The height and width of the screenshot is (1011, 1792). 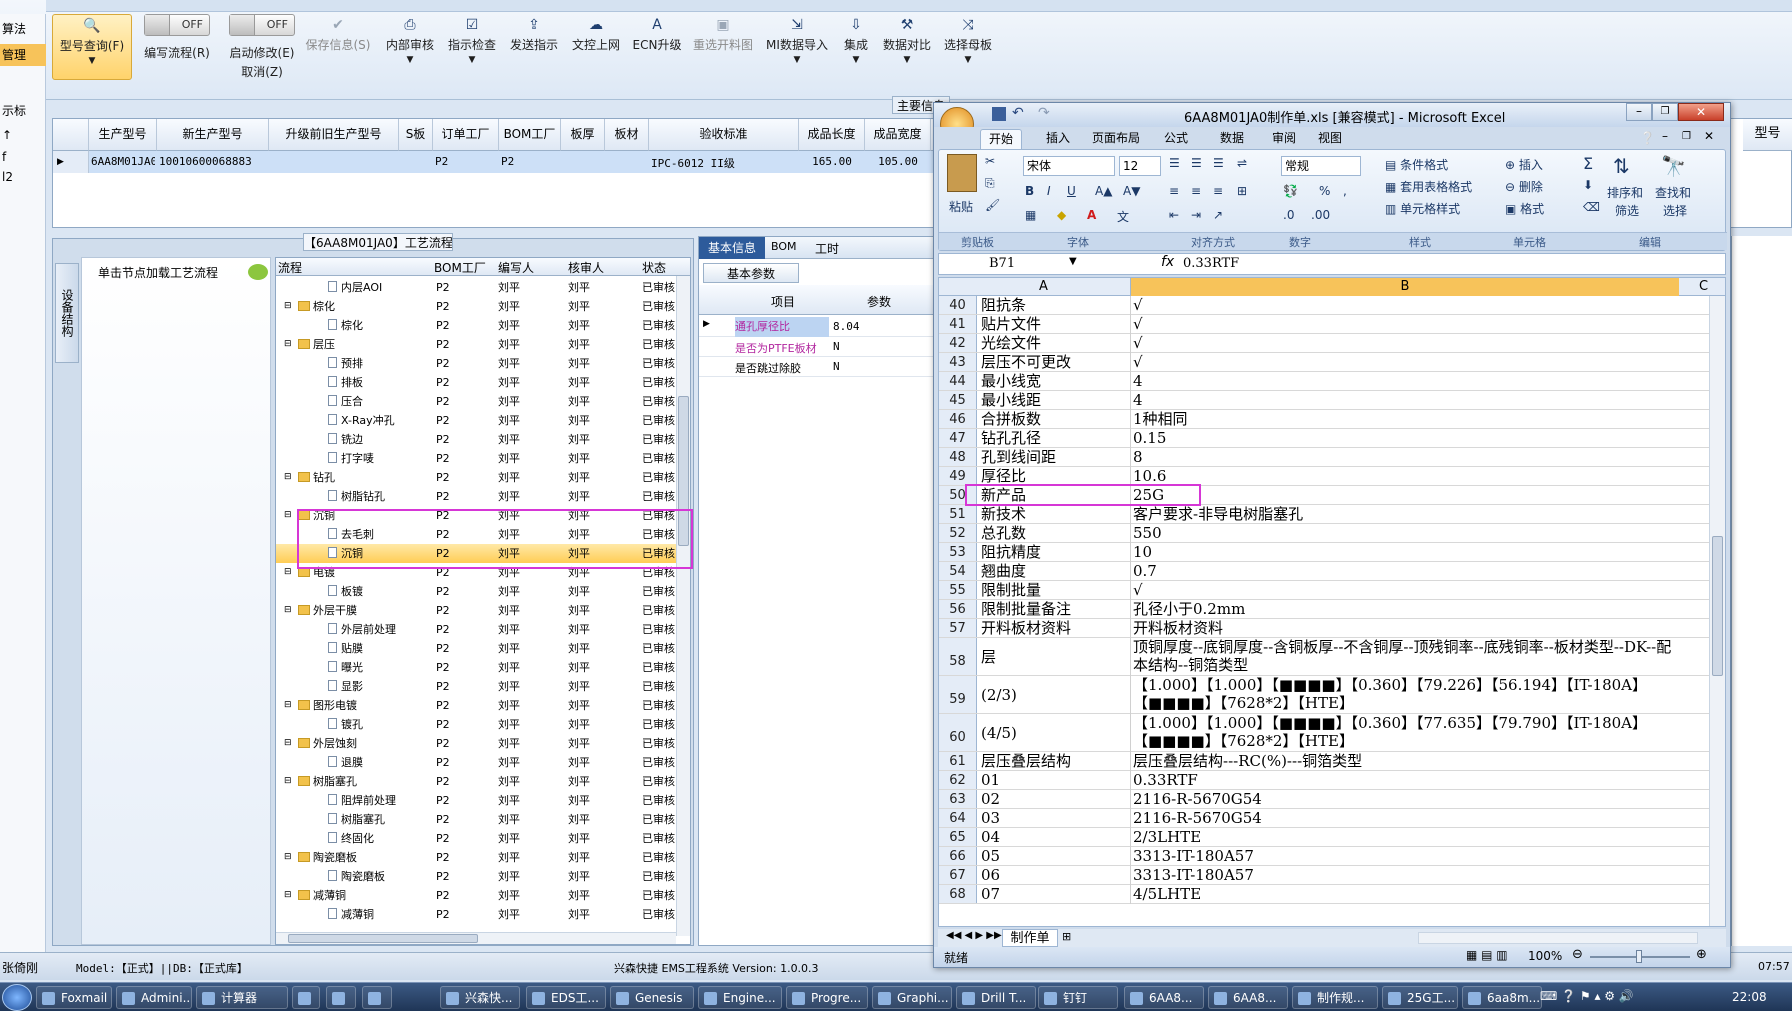 What do you see at coordinates (1054, 438) in the screenshot?
I see `cell-a: 钻孔孔径` at bounding box center [1054, 438].